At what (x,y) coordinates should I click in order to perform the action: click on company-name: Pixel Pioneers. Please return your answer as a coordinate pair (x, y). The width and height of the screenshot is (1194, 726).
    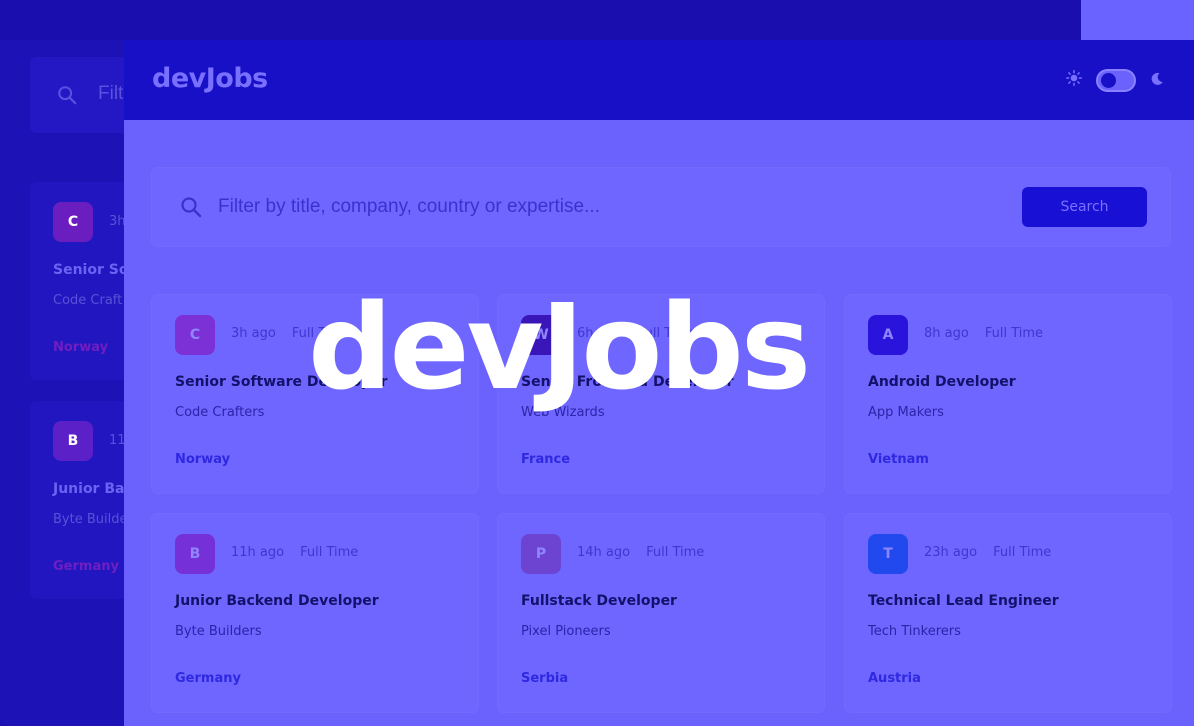
    Looking at the image, I should click on (566, 631).